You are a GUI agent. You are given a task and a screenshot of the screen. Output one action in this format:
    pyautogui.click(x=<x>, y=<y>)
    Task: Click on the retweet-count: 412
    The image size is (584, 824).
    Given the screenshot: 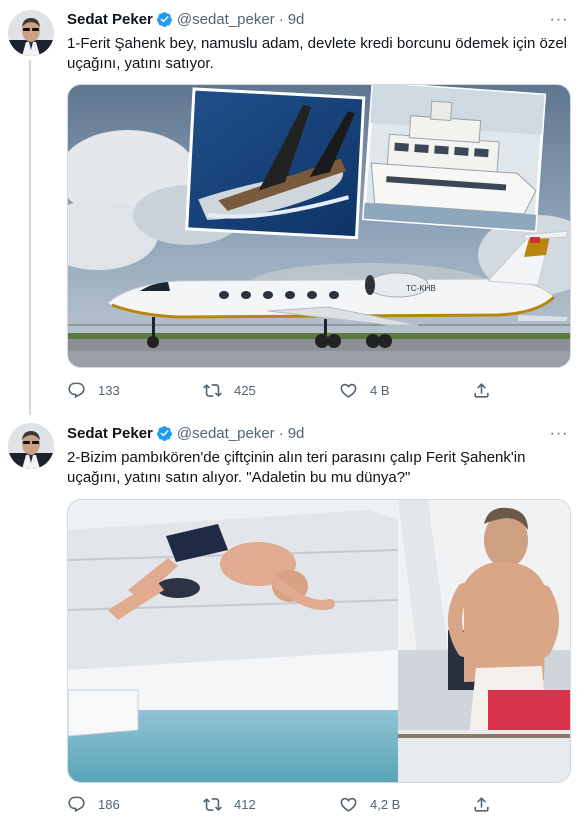 What is the action you would take?
    pyautogui.click(x=245, y=804)
    